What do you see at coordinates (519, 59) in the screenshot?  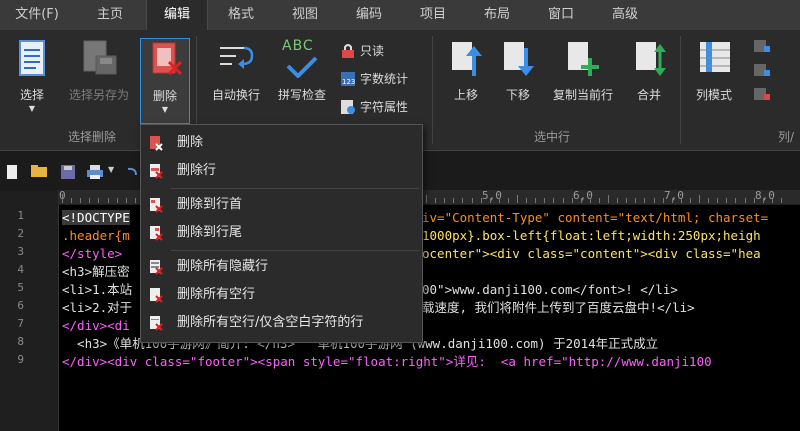 I see `move-down-icon` at bounding box center [519, 59].